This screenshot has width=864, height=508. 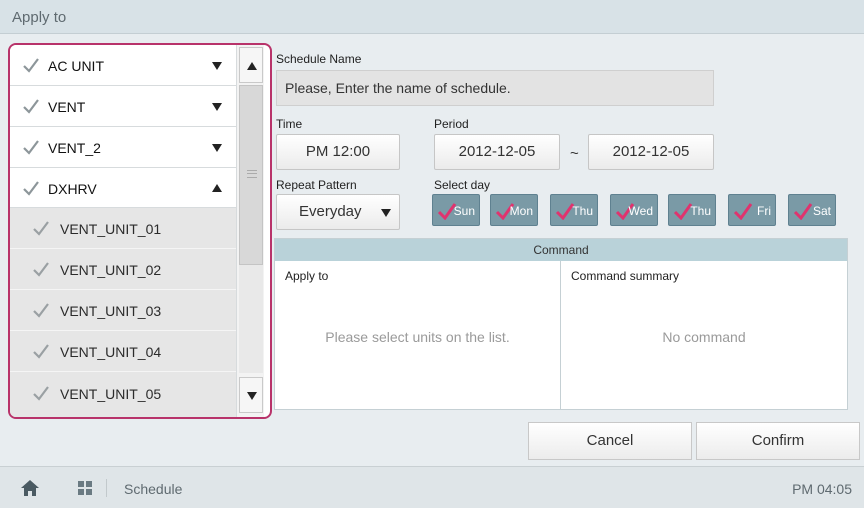 I want to click on home-icon, so click(x=30, y=488).